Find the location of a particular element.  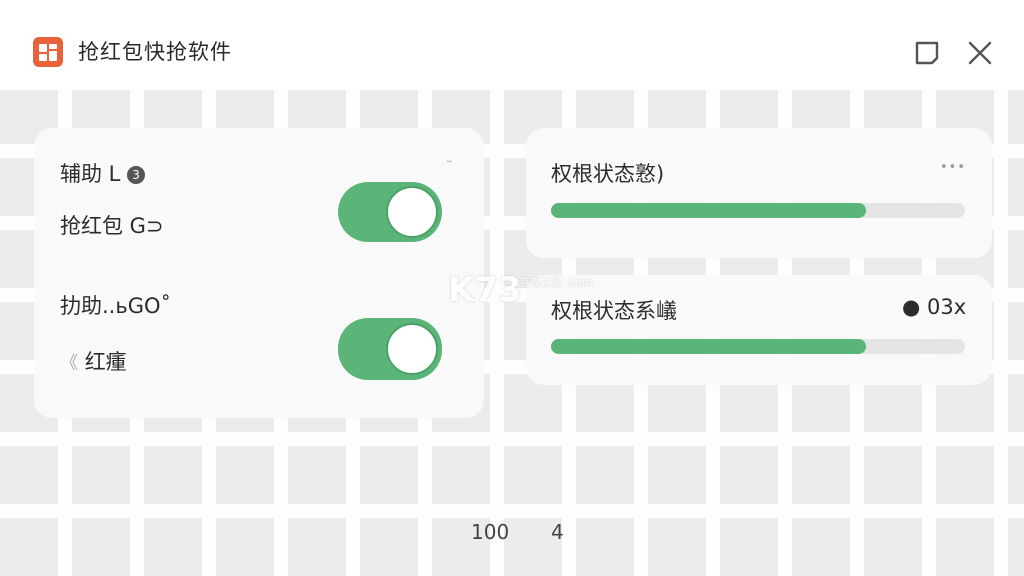

more-options-icon: ••• is located at coordinates (953, 167).